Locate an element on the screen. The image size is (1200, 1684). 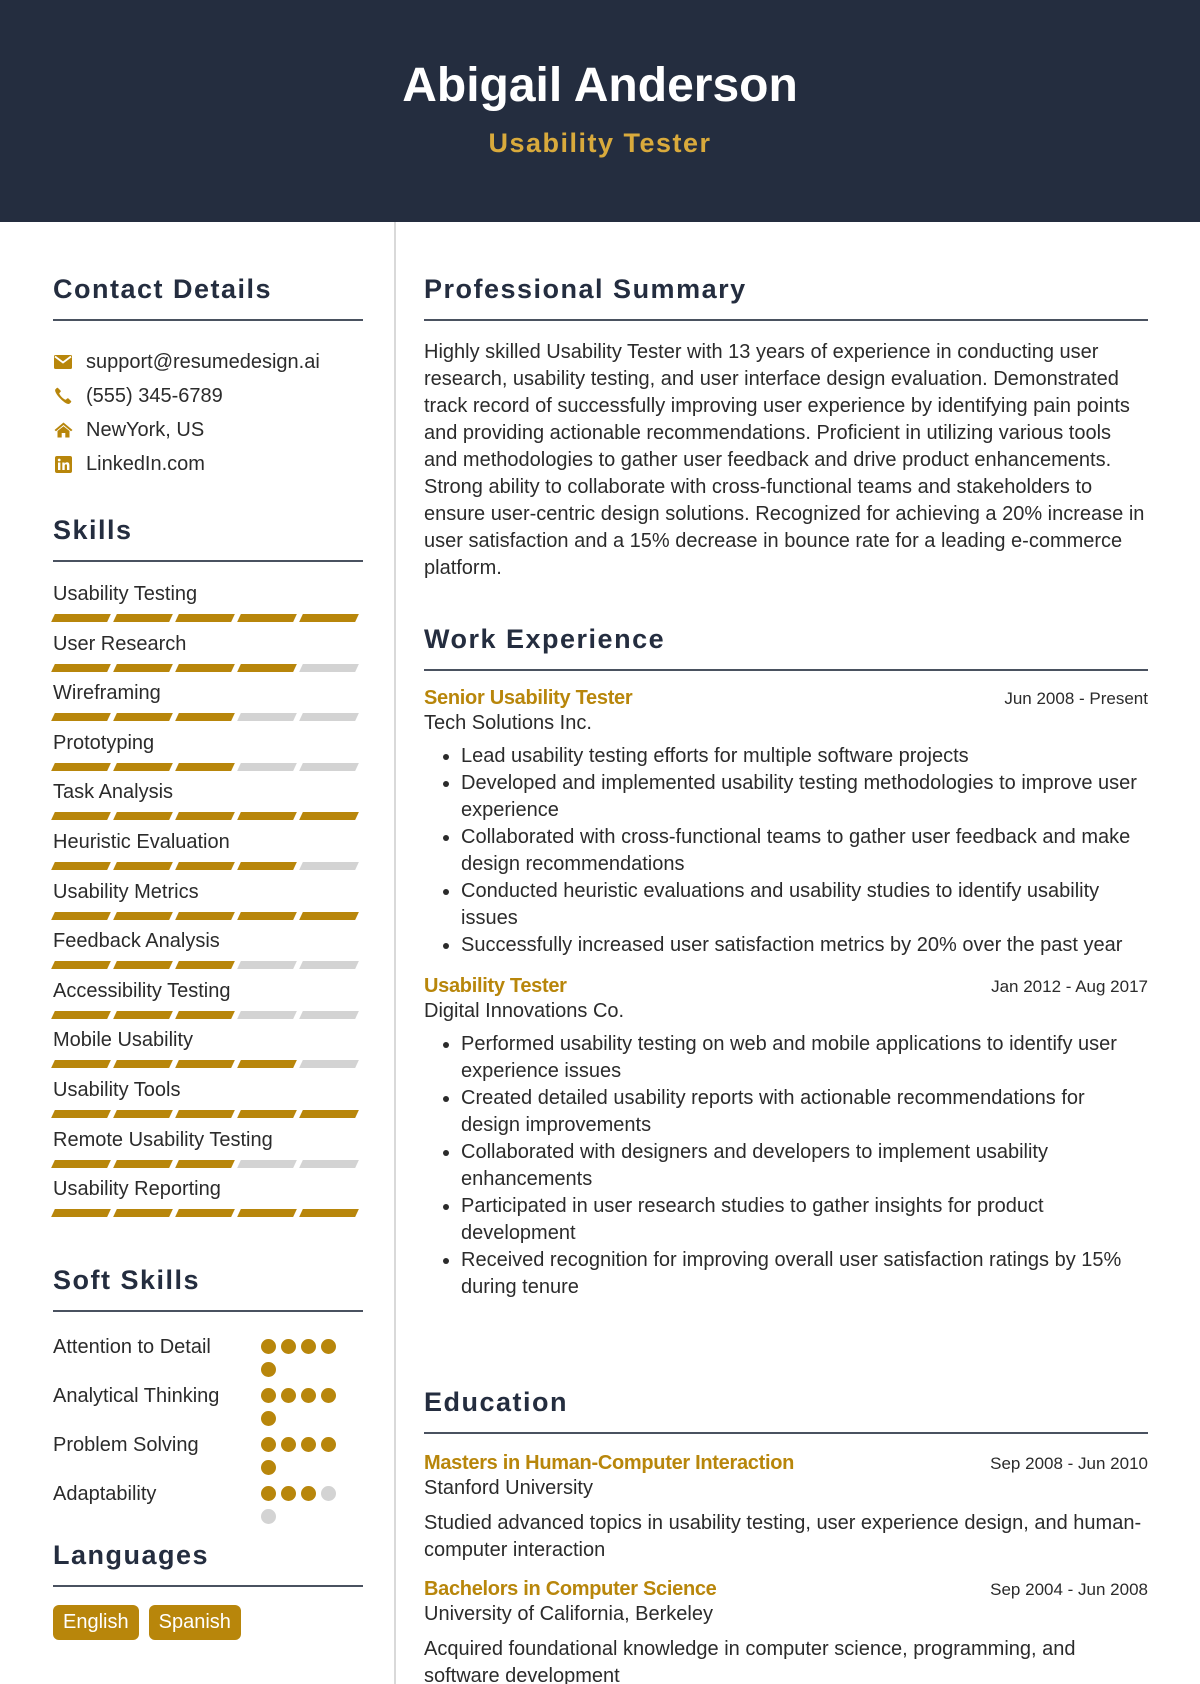
contact-email-text: support@resumedesign.ai is located at coordinates (203, 361).